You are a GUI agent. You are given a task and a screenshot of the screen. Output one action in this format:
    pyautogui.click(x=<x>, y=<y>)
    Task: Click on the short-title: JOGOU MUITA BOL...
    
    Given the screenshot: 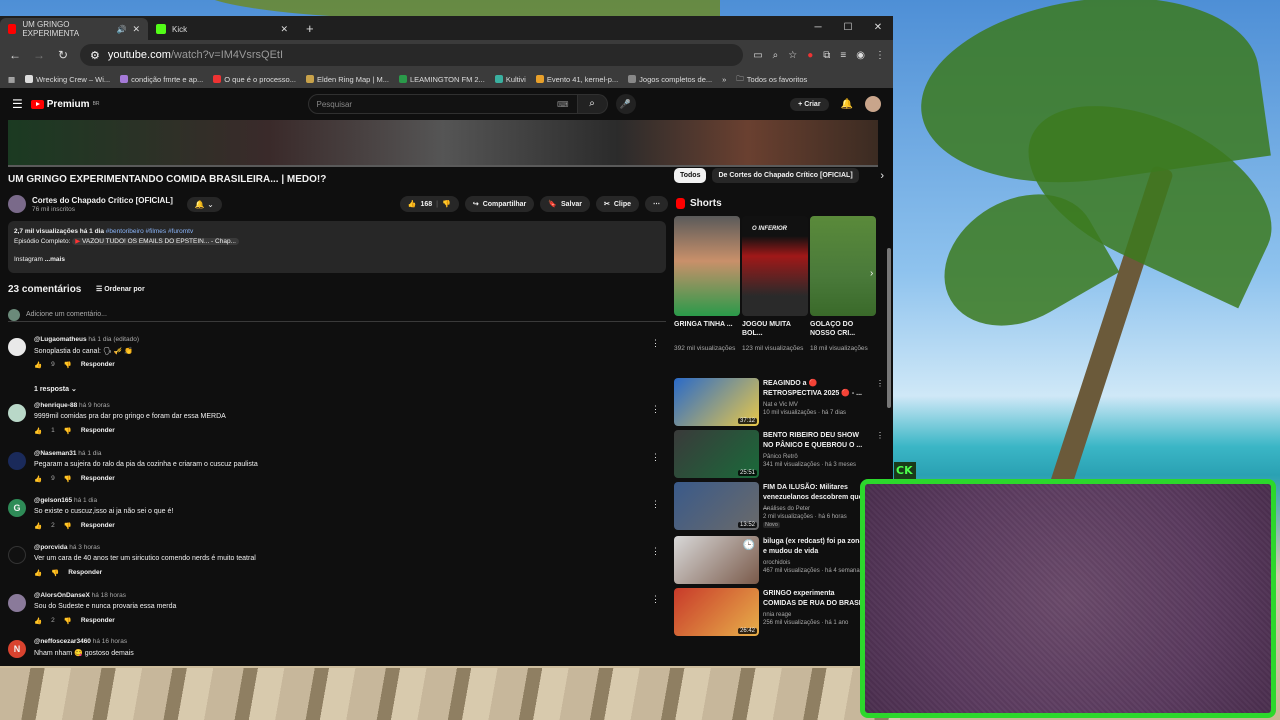 What is the action you would take?
    pyautogui.click(x=775, y=329)
    